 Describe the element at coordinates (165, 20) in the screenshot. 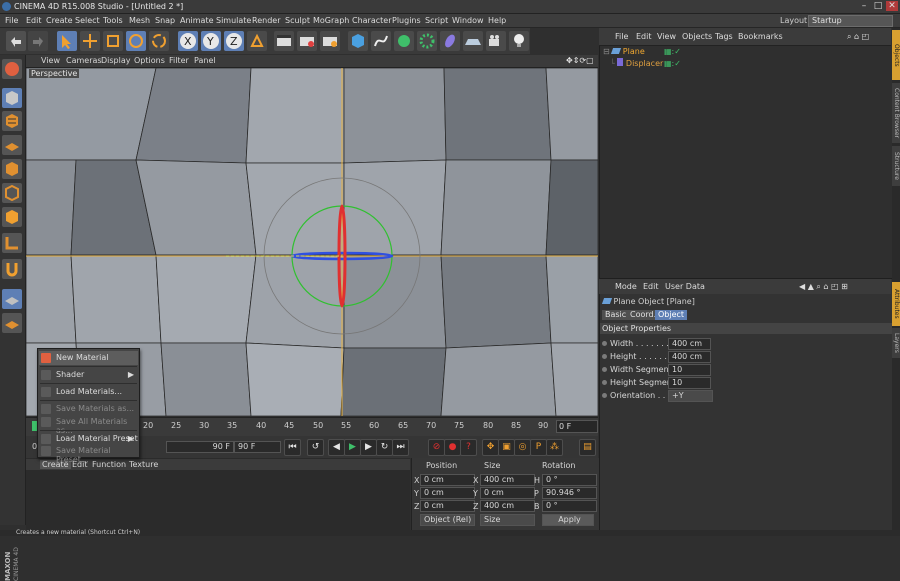

I see `menu-snap: Snap` at that location.